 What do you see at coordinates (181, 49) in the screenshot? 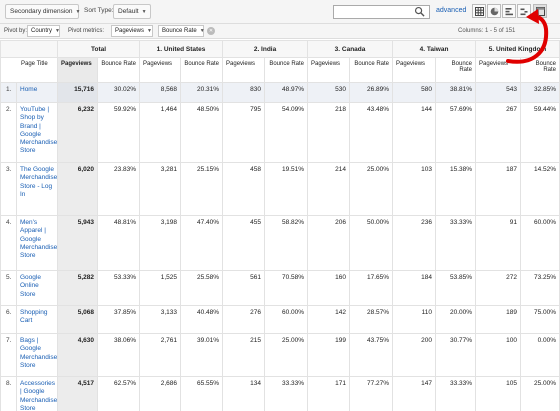
I see `group-header-united-states: 1. United States` at bounding box center [181, 49].